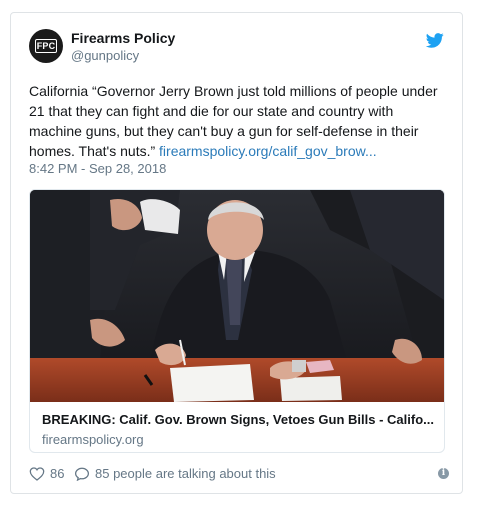 The height and width of the screenshot is (506, 479). I want to click on avatar-logo-text: FPC, so click(46, 46).